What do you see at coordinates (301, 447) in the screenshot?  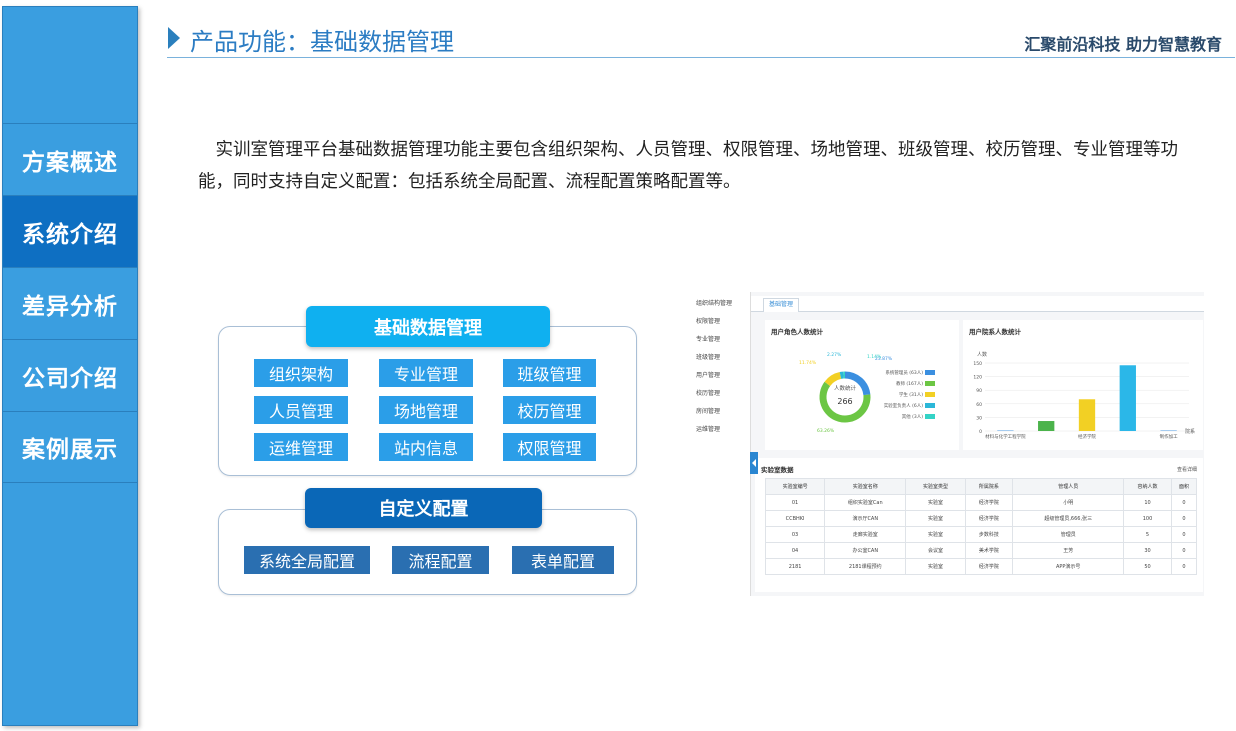 I see `module-chip: 运维管理` at bounding box center [301, 447].